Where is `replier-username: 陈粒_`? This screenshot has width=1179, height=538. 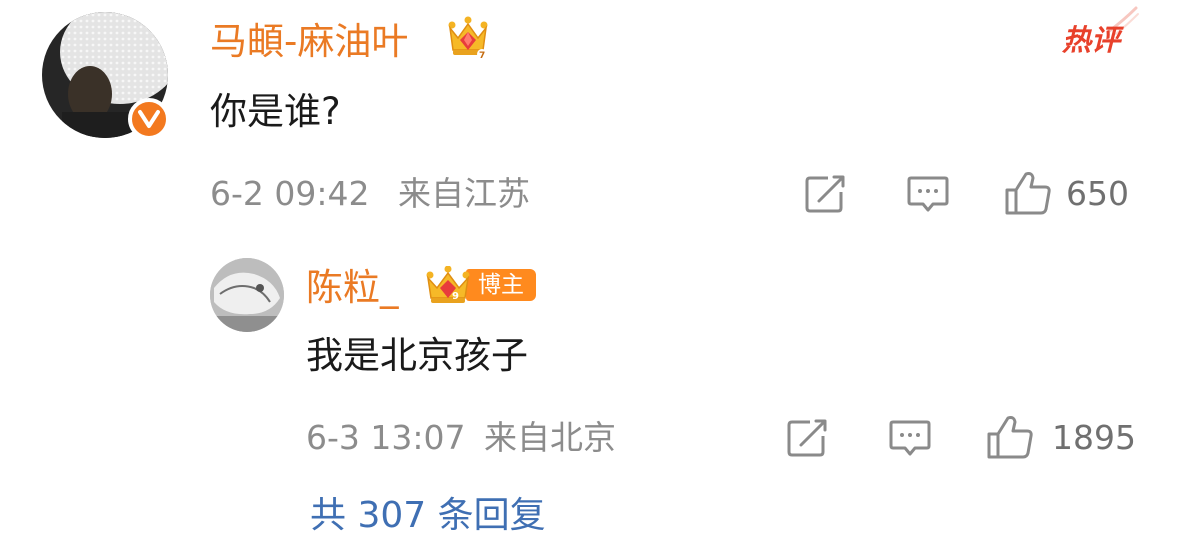
replier-username: 陈粒_ is located at coordinates (352, 288).